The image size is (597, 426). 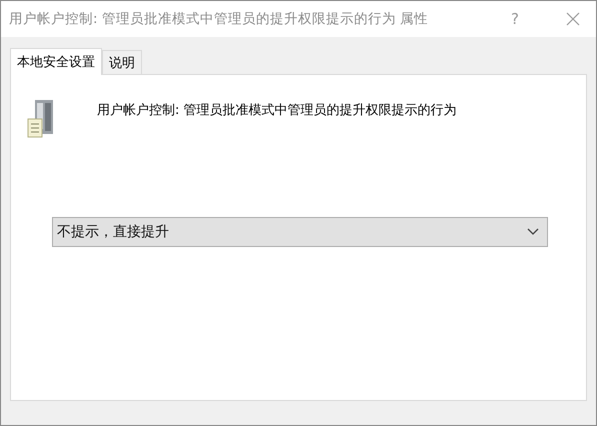 I want to click on tab: 本地安全设置, so click(x=56, y=61).